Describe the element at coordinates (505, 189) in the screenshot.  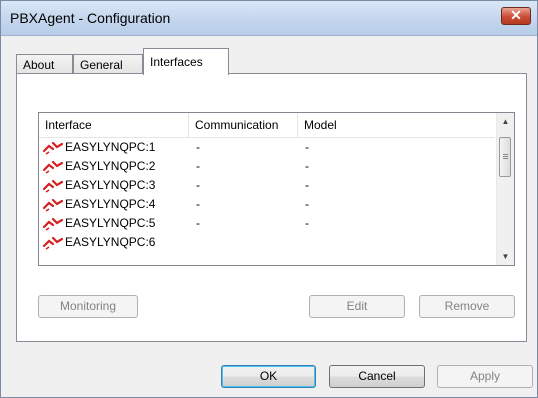
I see `vertical-scrollbar: ▲ ▼` at that location.